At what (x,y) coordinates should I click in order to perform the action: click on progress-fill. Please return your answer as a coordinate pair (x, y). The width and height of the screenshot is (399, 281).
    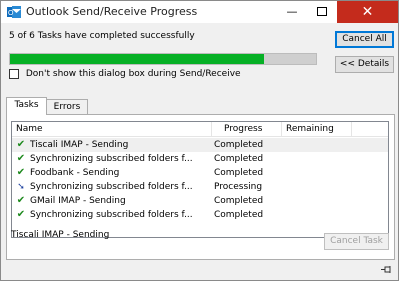
    Looking at the image, I should click on (137, 59).